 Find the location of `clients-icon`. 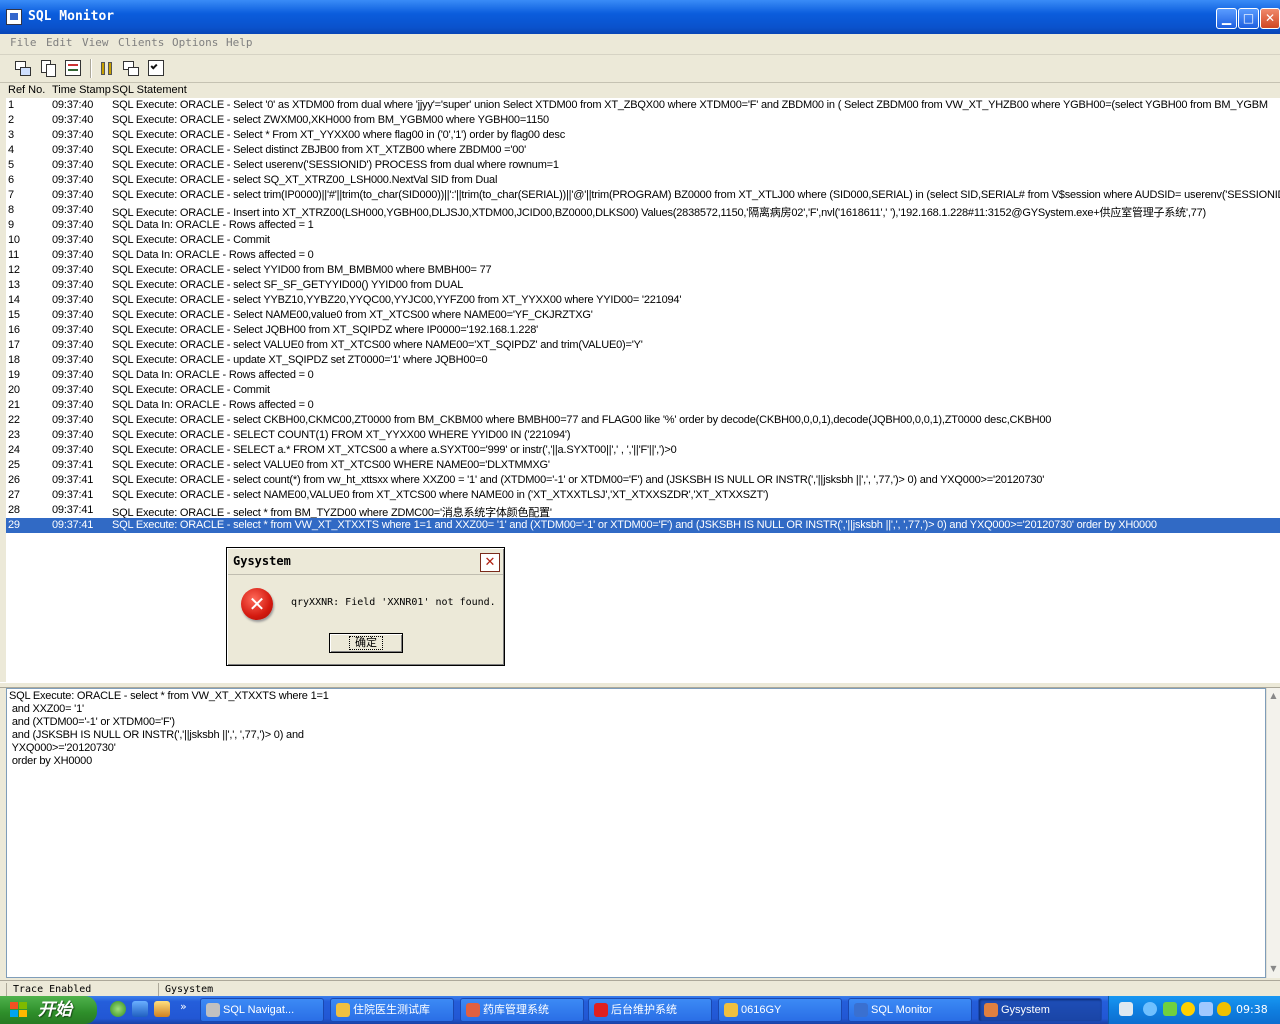

clients-icon is located at coordinates (23, 68).